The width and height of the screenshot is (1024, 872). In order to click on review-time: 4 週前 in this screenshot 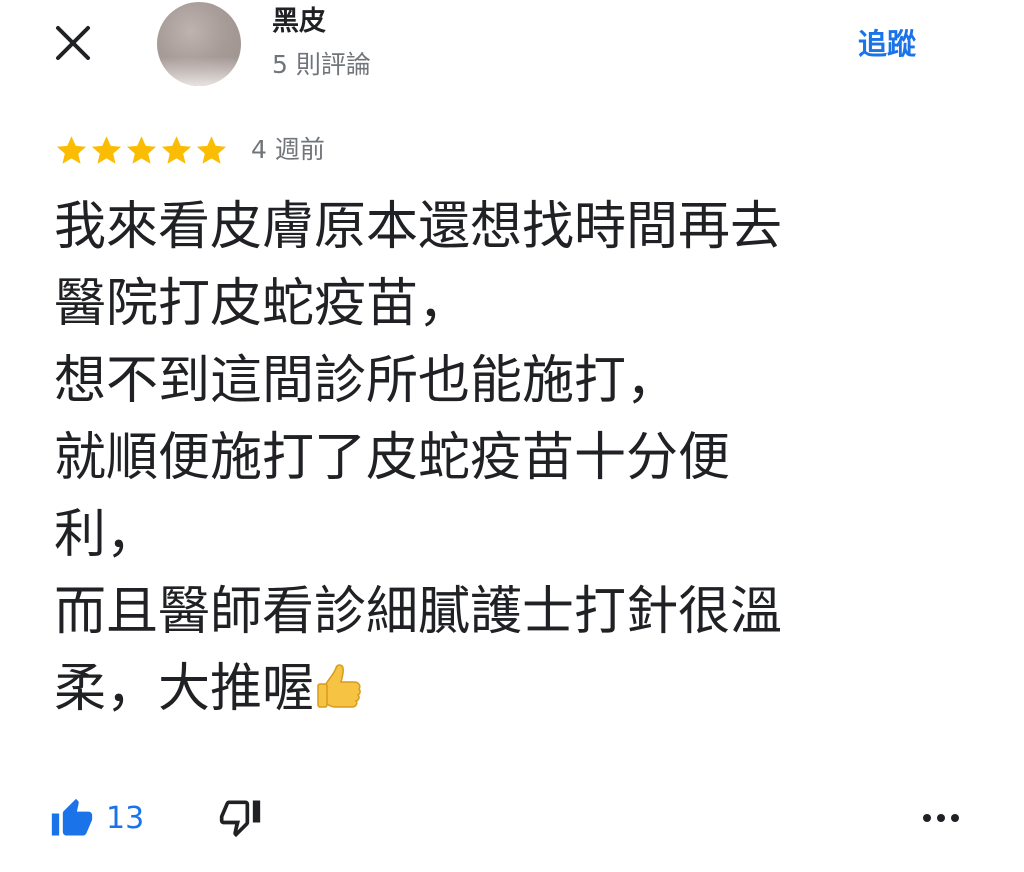, I will do `click(288, 149)`.